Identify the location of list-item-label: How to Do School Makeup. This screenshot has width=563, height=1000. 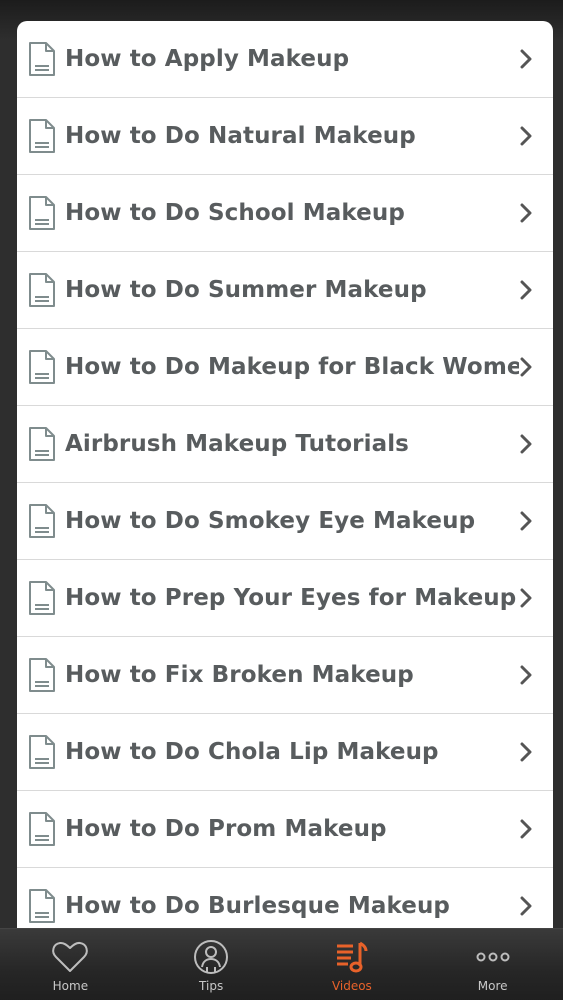
(235, 213).